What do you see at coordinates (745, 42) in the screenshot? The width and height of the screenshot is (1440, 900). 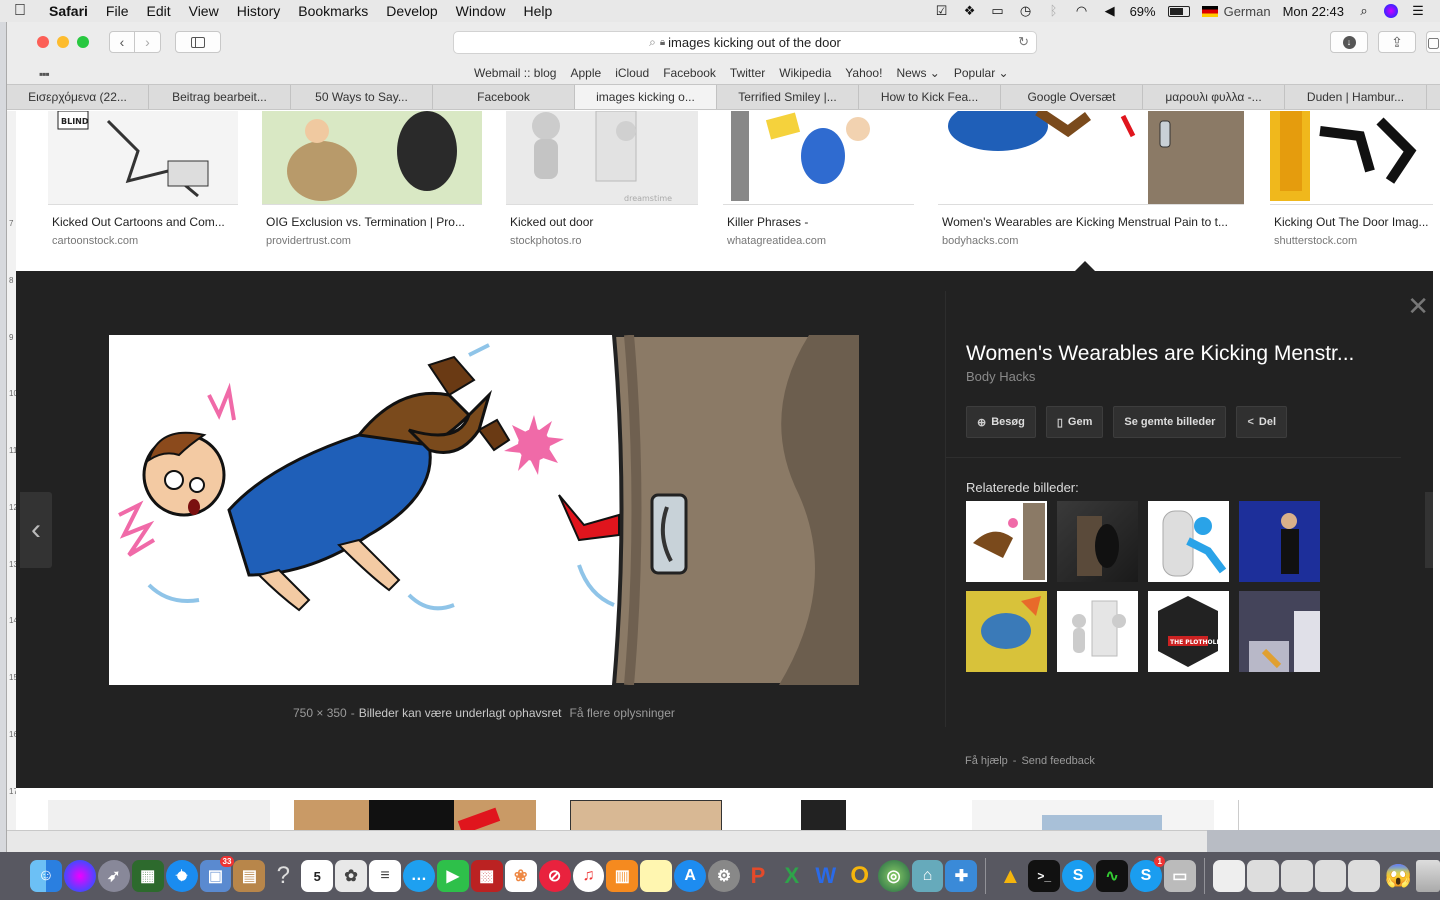 I see `address-bar: ⌕ 🔒︎ images kicking out of the door ↻` at bounding box center [745, 42].